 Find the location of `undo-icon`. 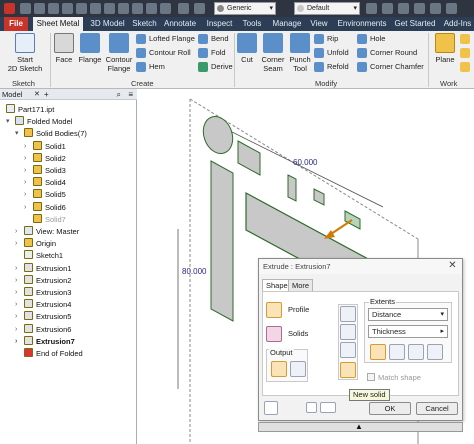

undo-icon is located at coordinates (67, 8).